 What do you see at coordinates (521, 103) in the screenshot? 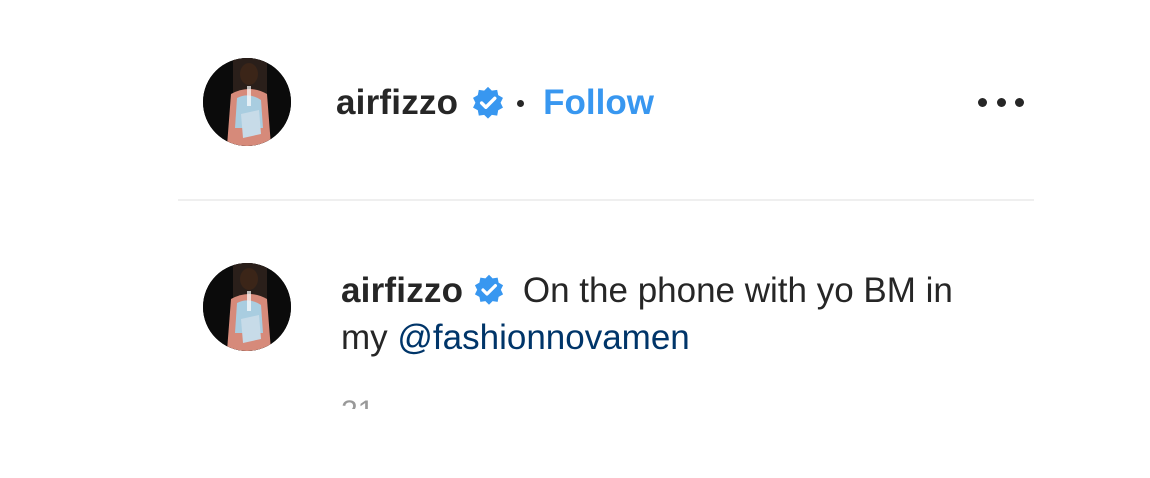
I see `separator-dot` at bounding box center [521, 103].